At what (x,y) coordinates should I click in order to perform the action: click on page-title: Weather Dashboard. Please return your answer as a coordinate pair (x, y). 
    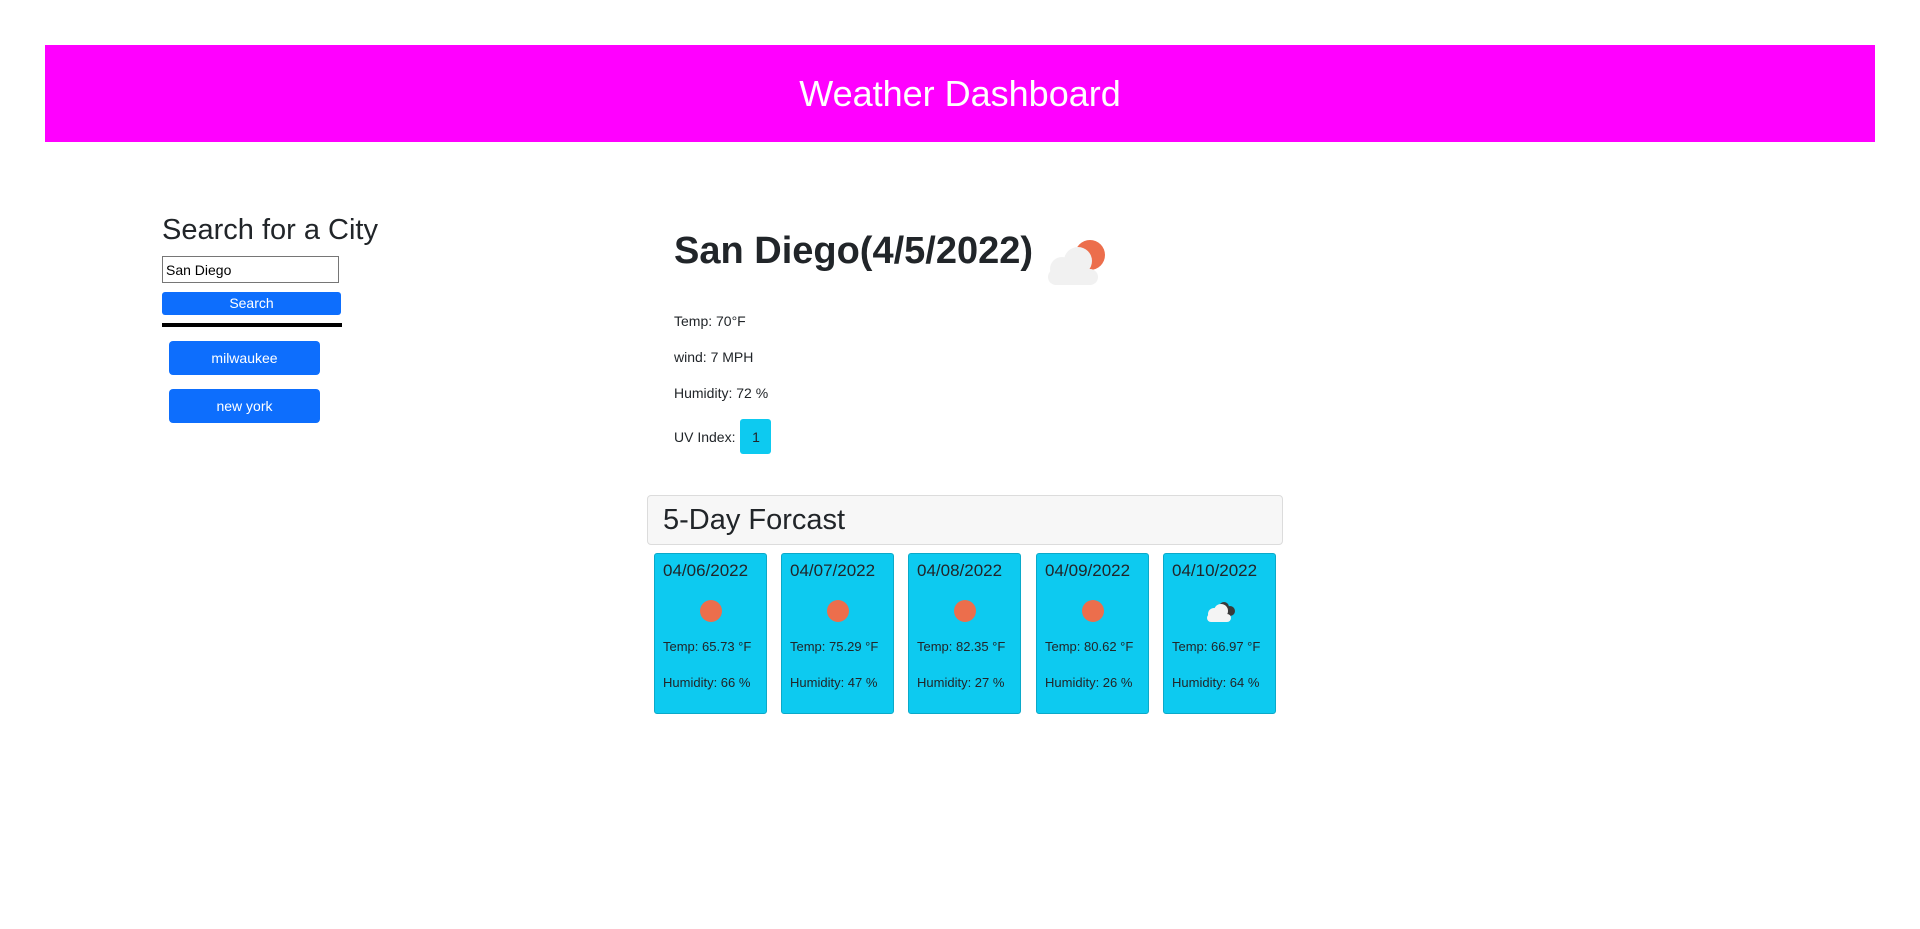
    Looking at the image, I should click on (960, 93).